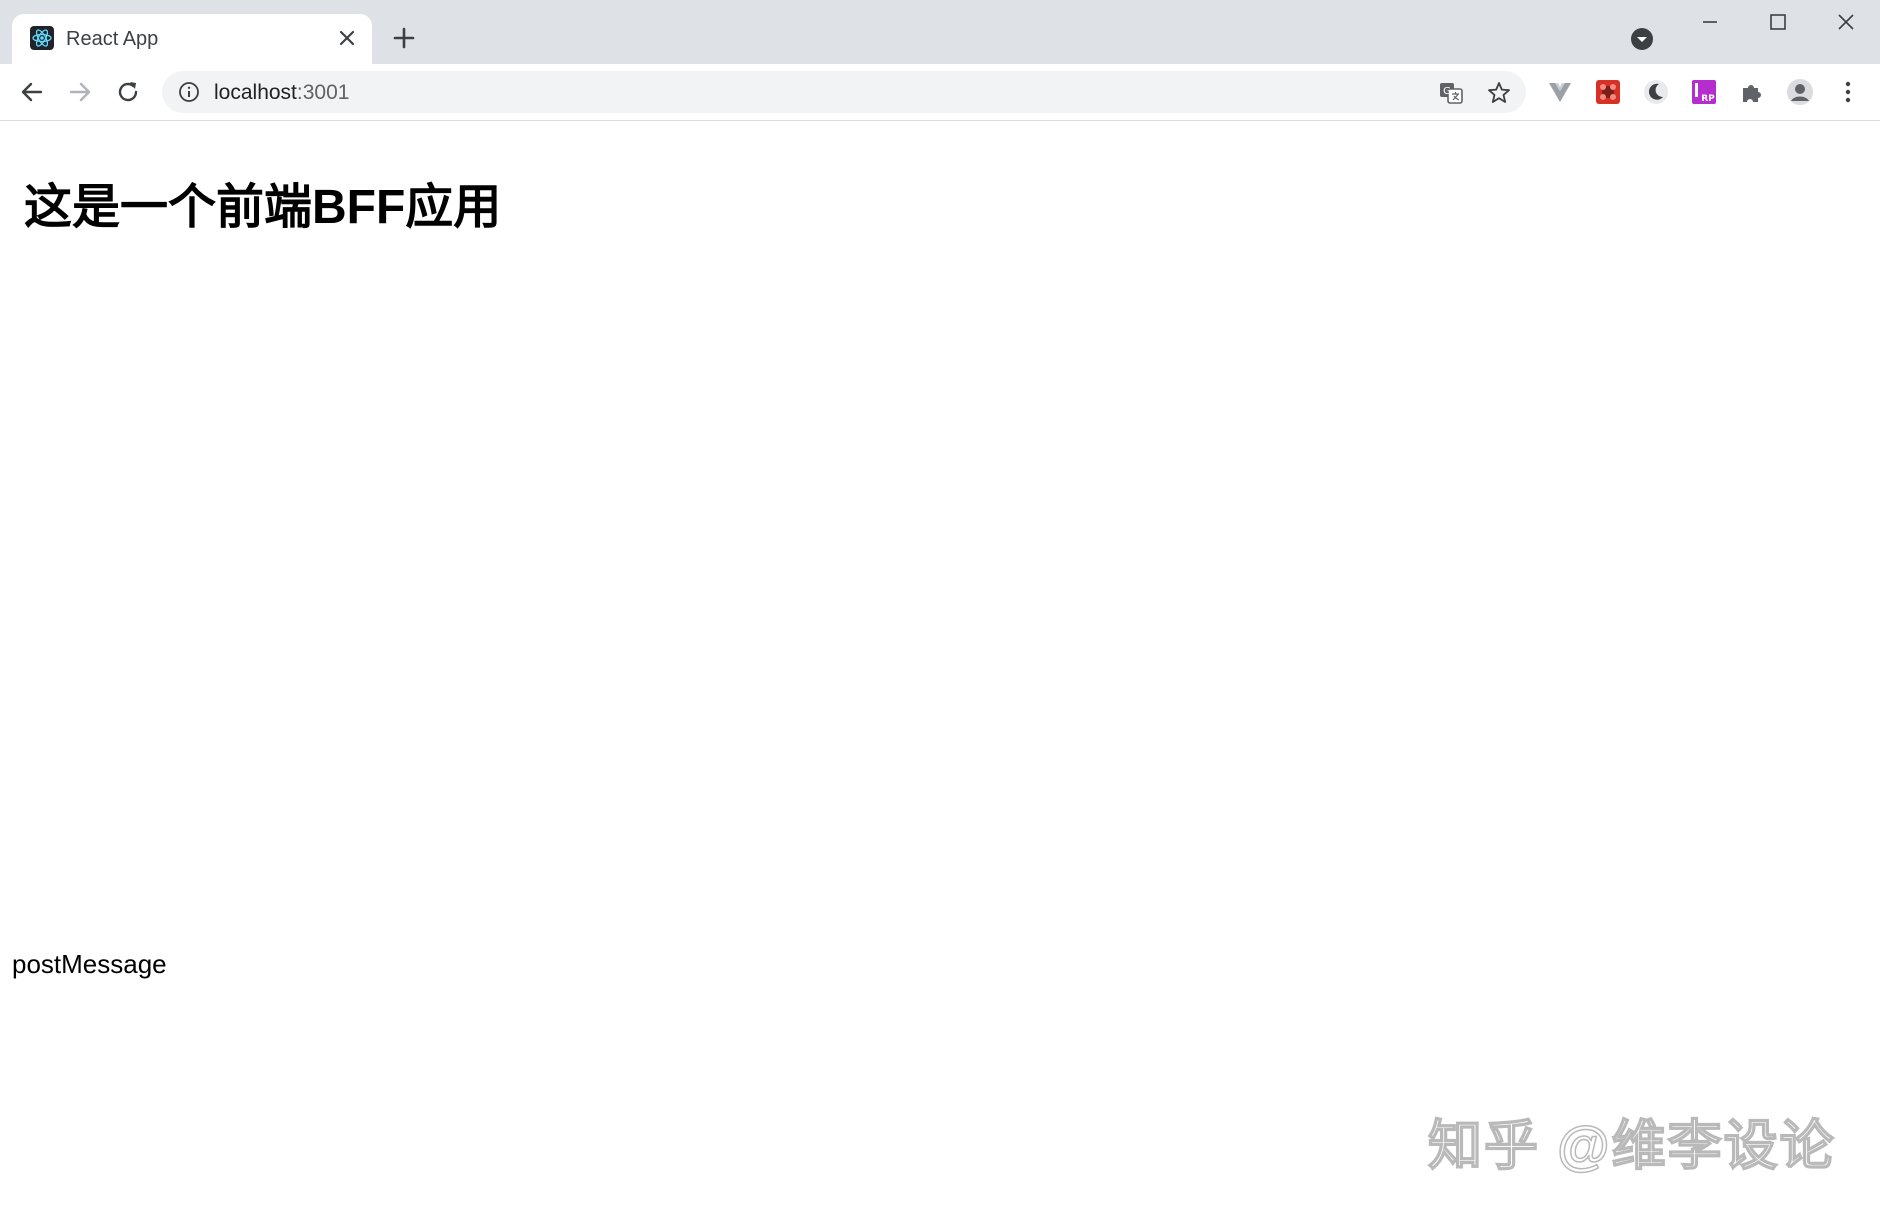 The width and height of the screenshot is (1880, 1210). I want to click on tab-title: React App, so click(112, 39).